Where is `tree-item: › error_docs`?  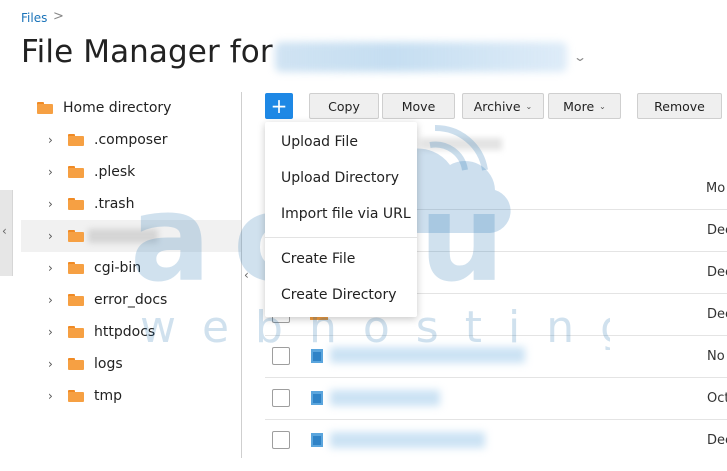 tree-item: › error_docs is located at coordinates (131, 300).